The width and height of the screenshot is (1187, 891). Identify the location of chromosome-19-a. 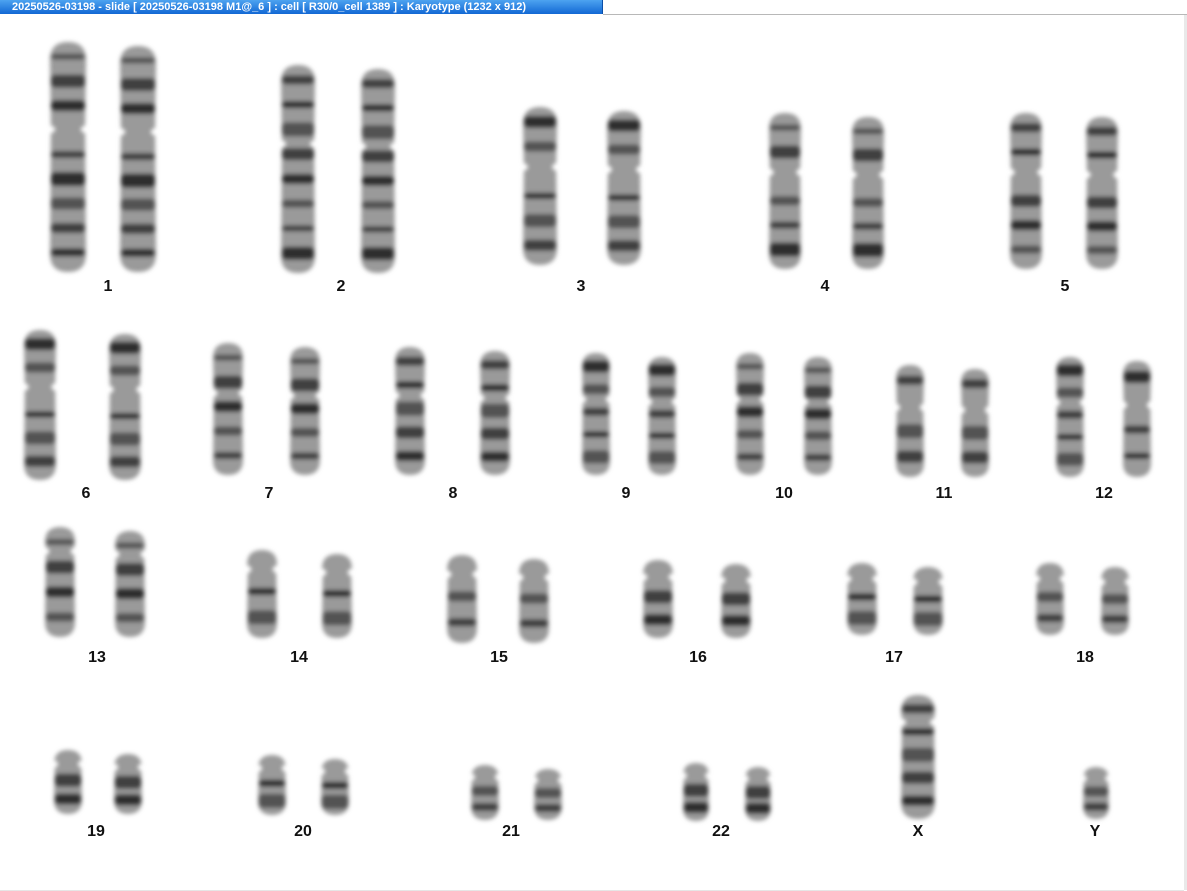
(68, 782).